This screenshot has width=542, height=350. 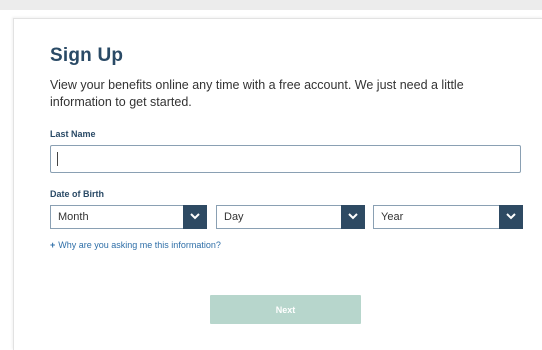 I want to click on month-dropdown-button, so click(x=195, y=217).